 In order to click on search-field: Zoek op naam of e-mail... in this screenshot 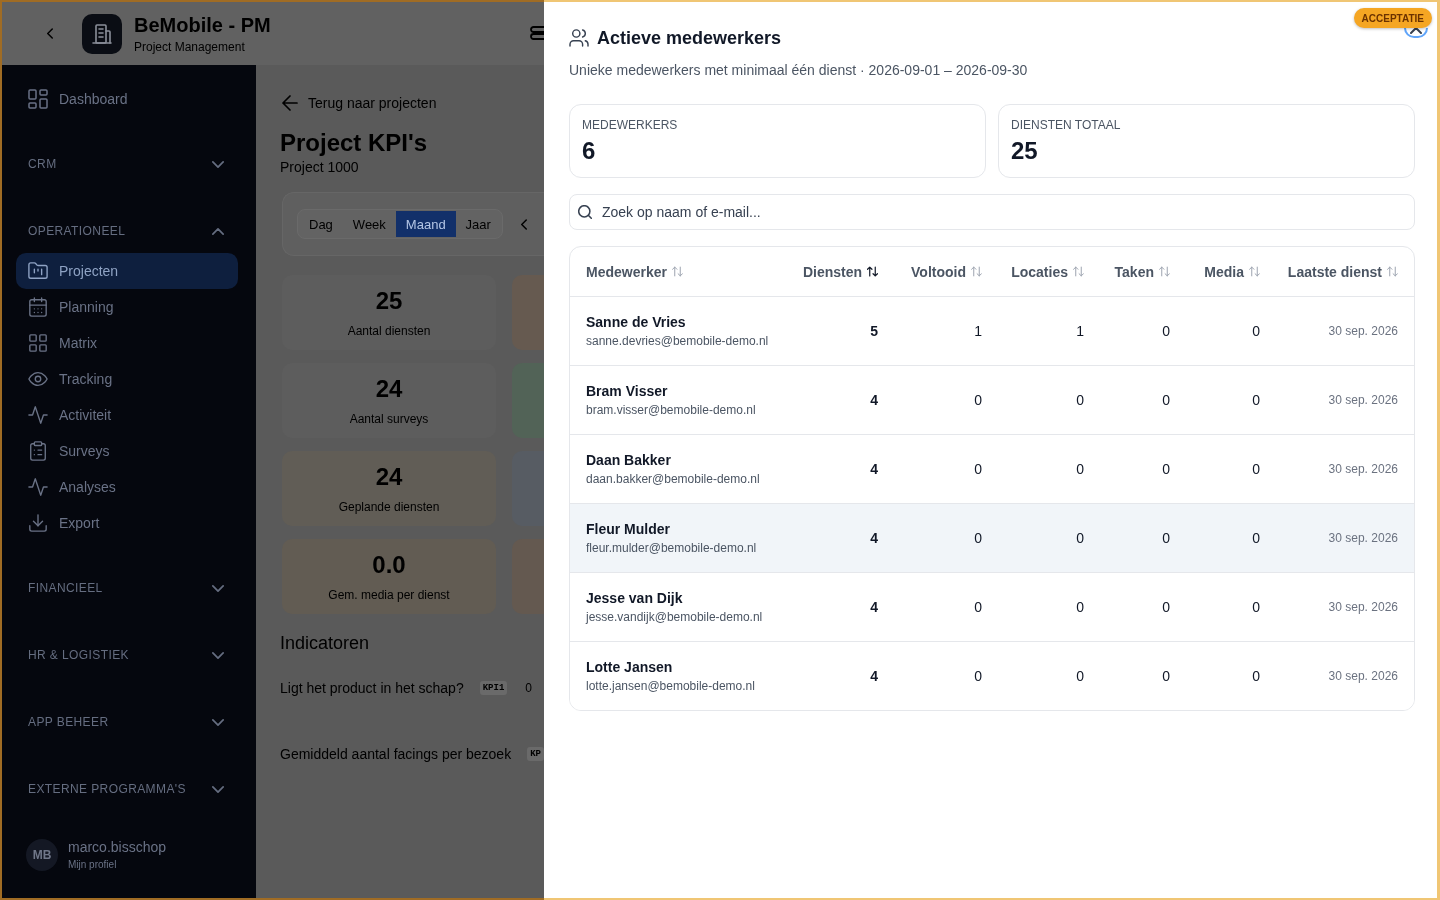, I will do `click(992, 212)`.